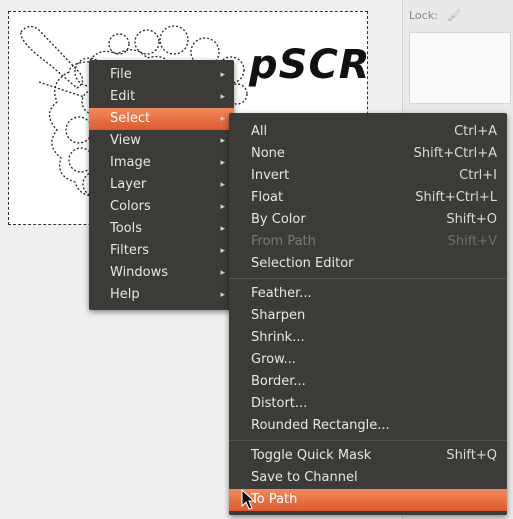 The height and width of the screenshot is (519, 513). What do you see at coordinates (128, 184) in the screenshot?
I see `menu-item-label: Layer` at bounding box center [128, 184].